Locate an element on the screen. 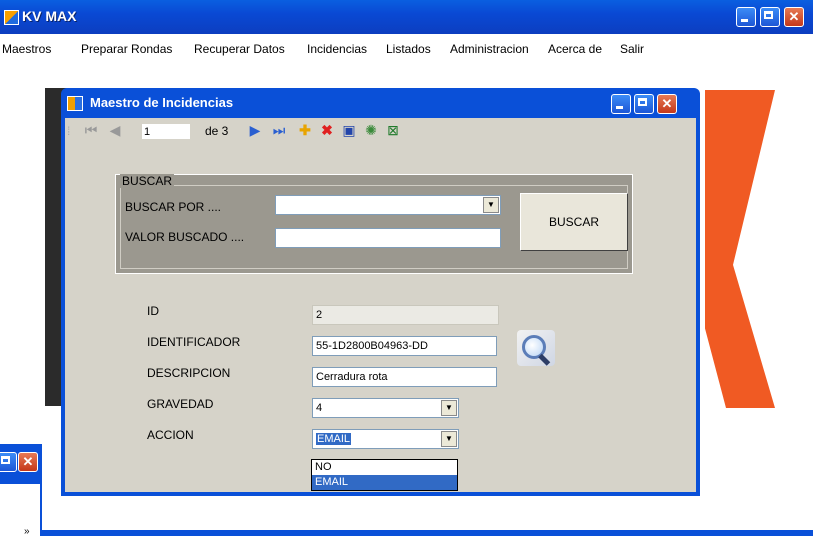 This screenshot has width=813, height=537. save-icon: ▣ is located at coordinates (349, 130).